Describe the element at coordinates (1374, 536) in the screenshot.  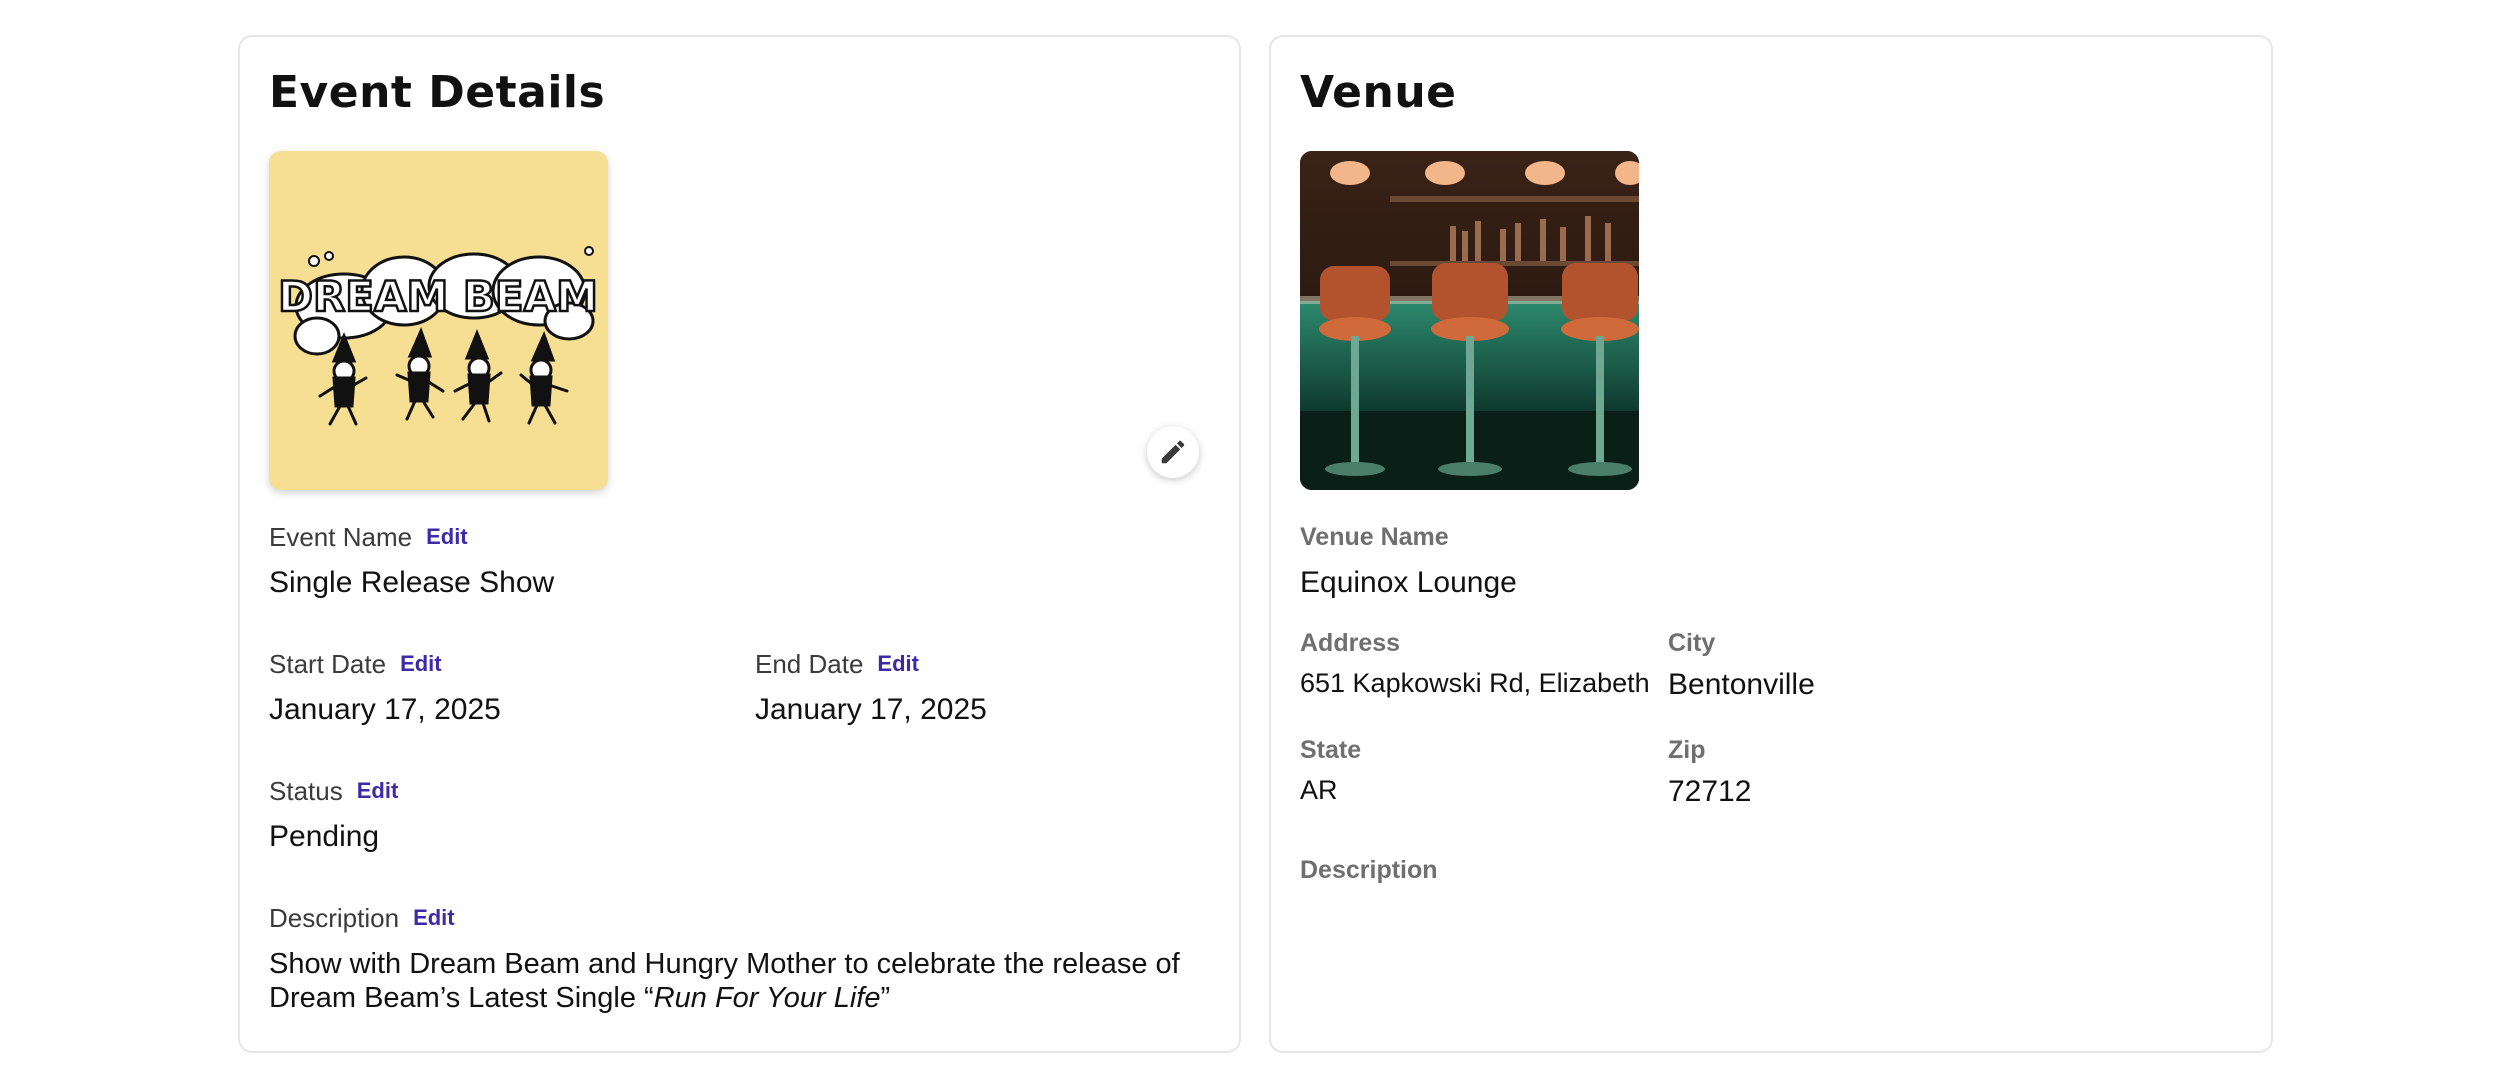
I see `venue-name-label: Venue Name` at that location.